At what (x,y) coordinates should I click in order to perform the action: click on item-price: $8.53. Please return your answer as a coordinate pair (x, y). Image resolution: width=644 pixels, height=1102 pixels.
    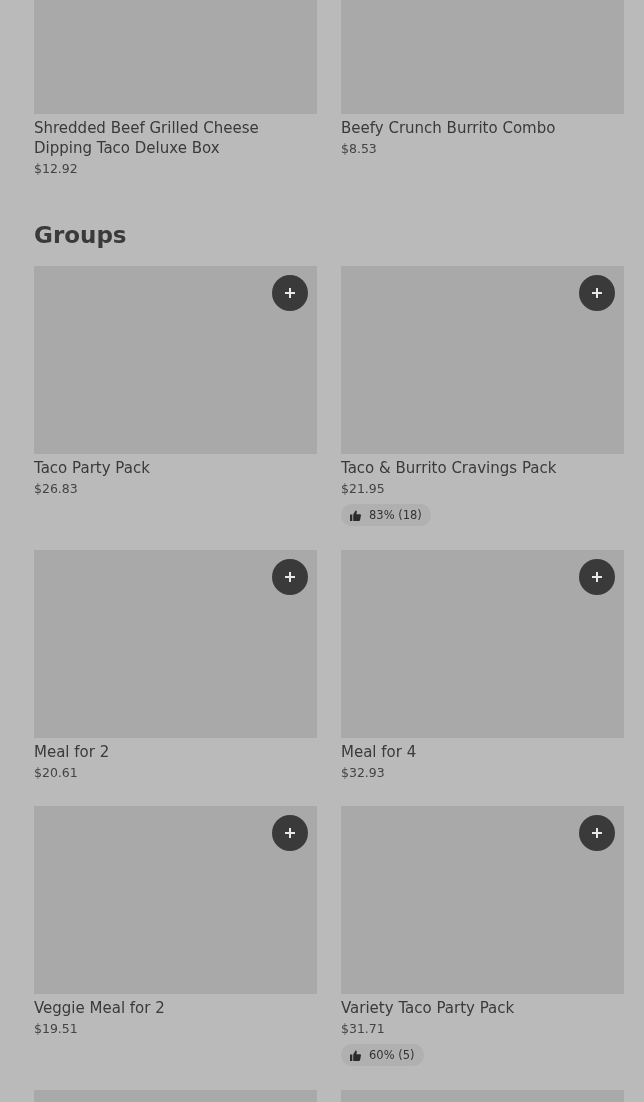
    Looking at the image, I should click on (359, 149).